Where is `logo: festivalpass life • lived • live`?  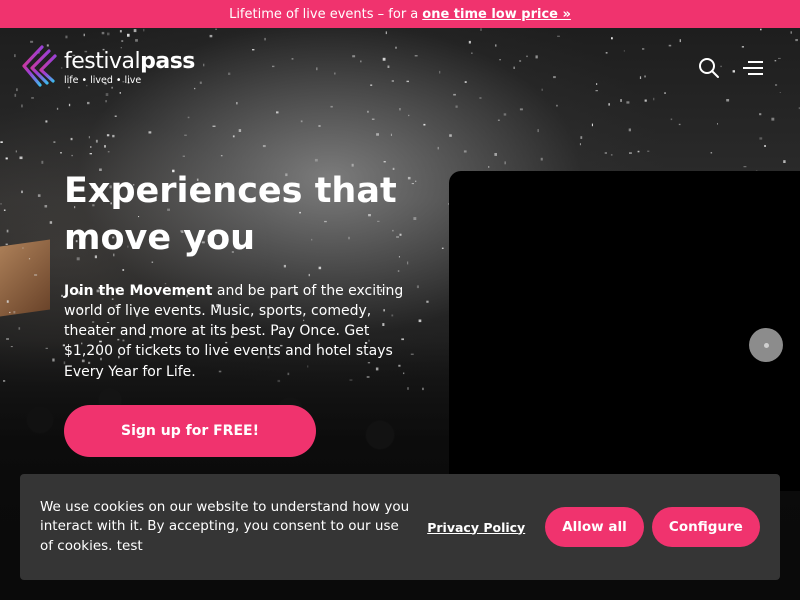
logo: festivalpass life • lived • live is located at coordinates (107, 68).